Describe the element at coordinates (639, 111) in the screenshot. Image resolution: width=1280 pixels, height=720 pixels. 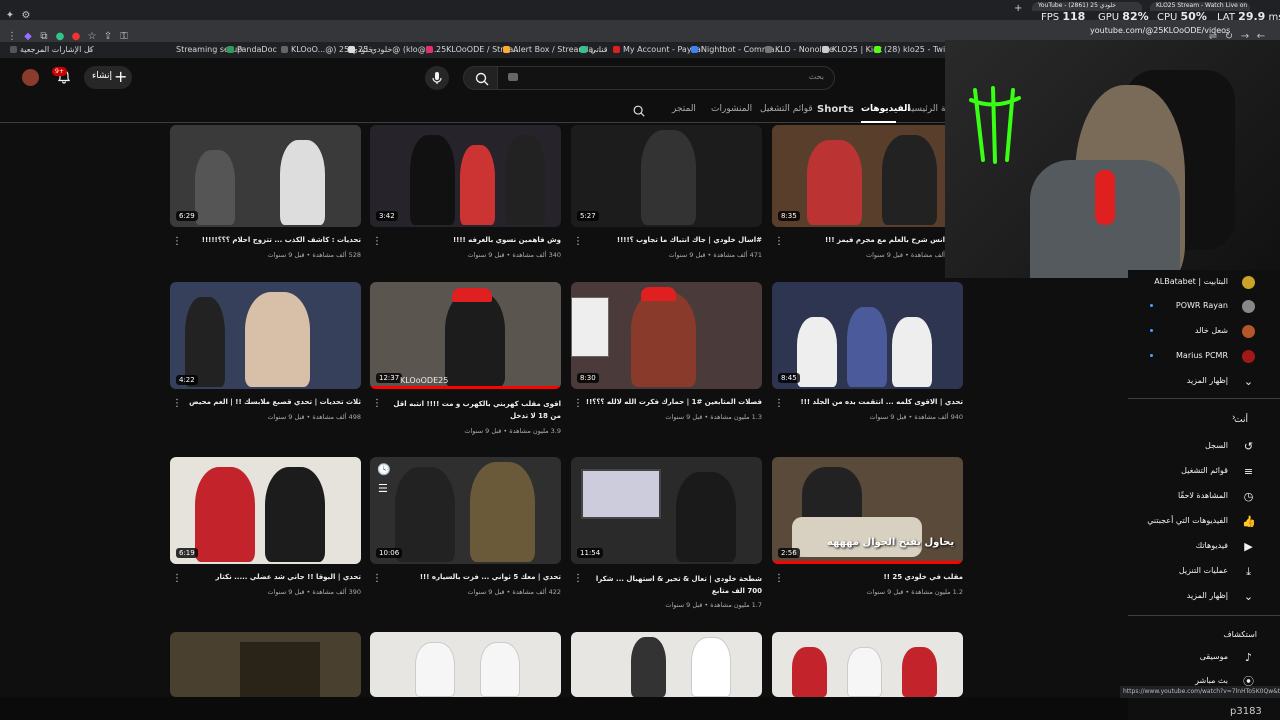
I see `channel-search-icon` at that location.